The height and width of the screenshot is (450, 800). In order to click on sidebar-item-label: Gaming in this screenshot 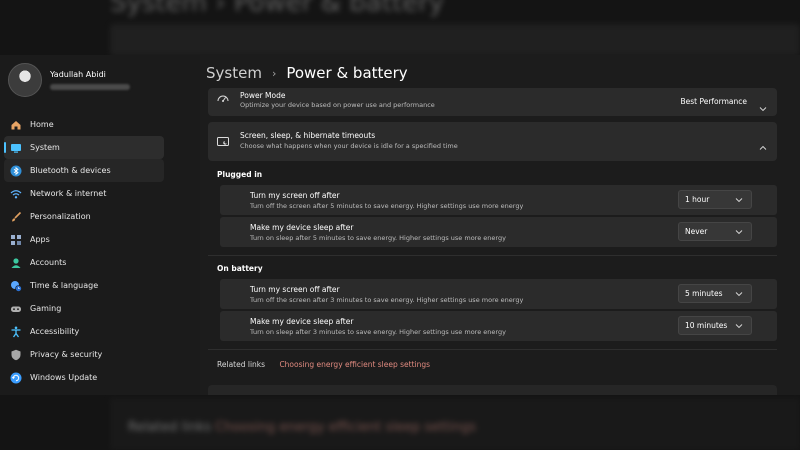, I will do `click(46, 308)`.